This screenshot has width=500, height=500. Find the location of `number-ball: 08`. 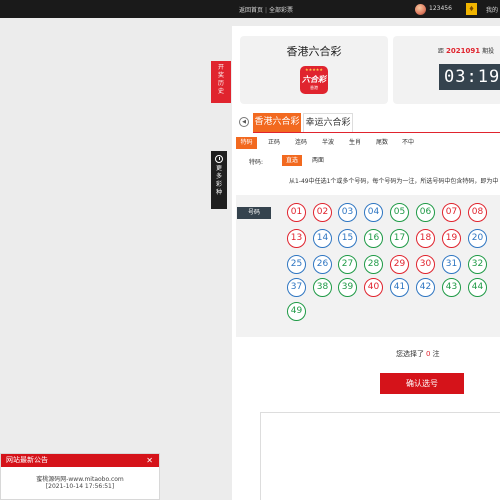

number-ball: 08 is located at coordinates (477, 212).